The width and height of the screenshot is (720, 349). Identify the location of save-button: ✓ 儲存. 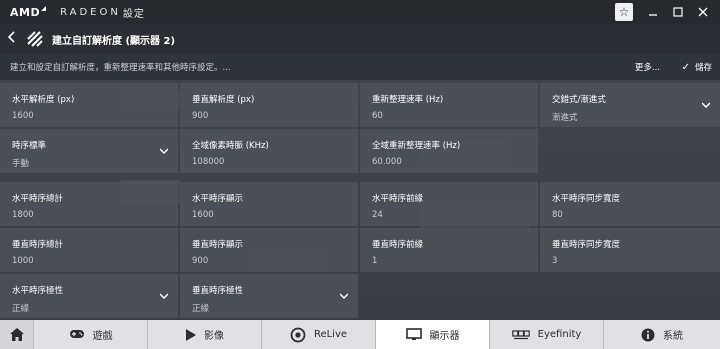
(696, 67).